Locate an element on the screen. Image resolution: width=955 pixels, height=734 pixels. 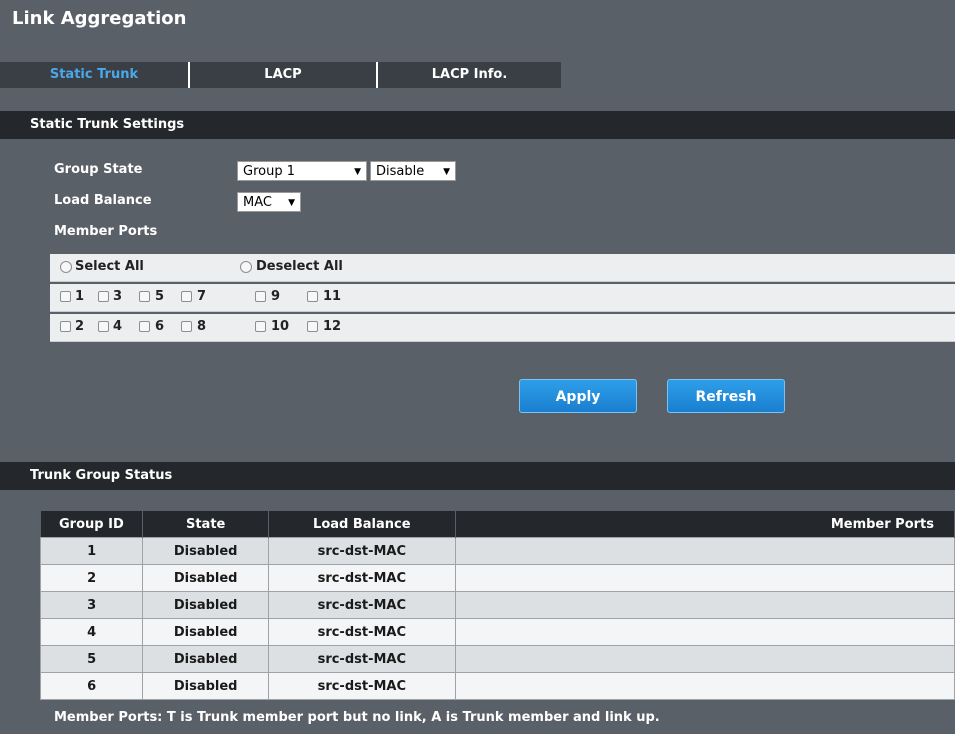
load-balance-label: Load Balance is located at coordinates (103, 200).